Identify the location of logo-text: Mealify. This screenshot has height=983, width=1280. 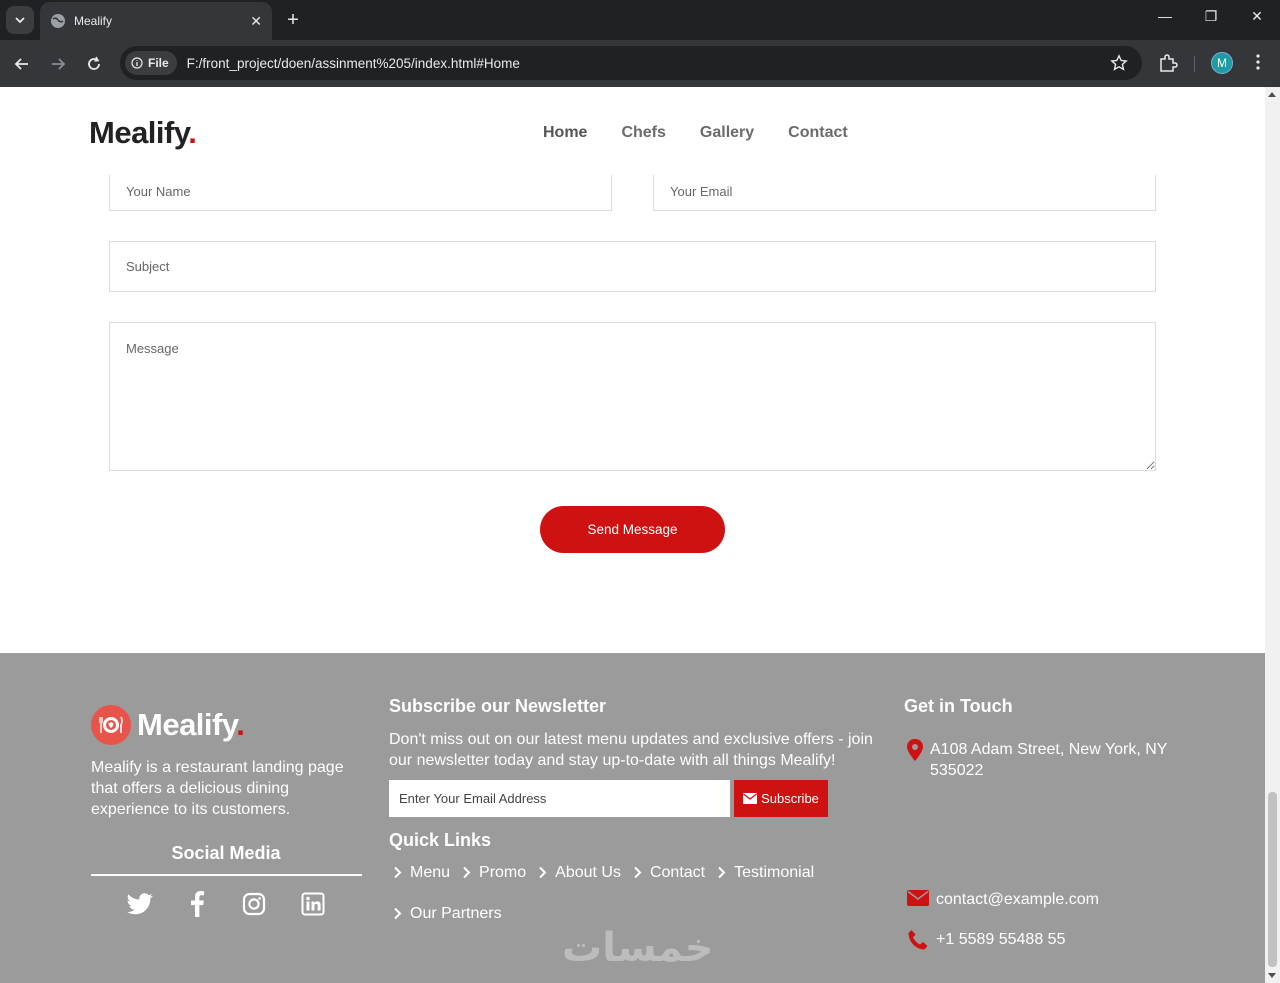
(139, 132).